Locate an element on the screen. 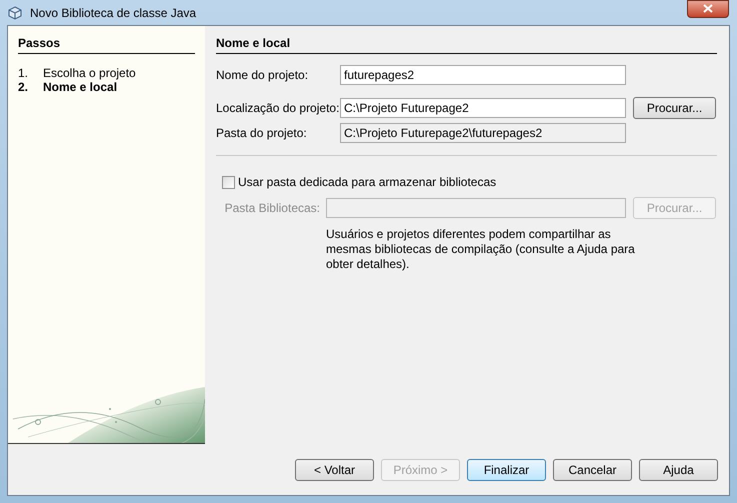  close-icon is located at coordinates (708, 8).